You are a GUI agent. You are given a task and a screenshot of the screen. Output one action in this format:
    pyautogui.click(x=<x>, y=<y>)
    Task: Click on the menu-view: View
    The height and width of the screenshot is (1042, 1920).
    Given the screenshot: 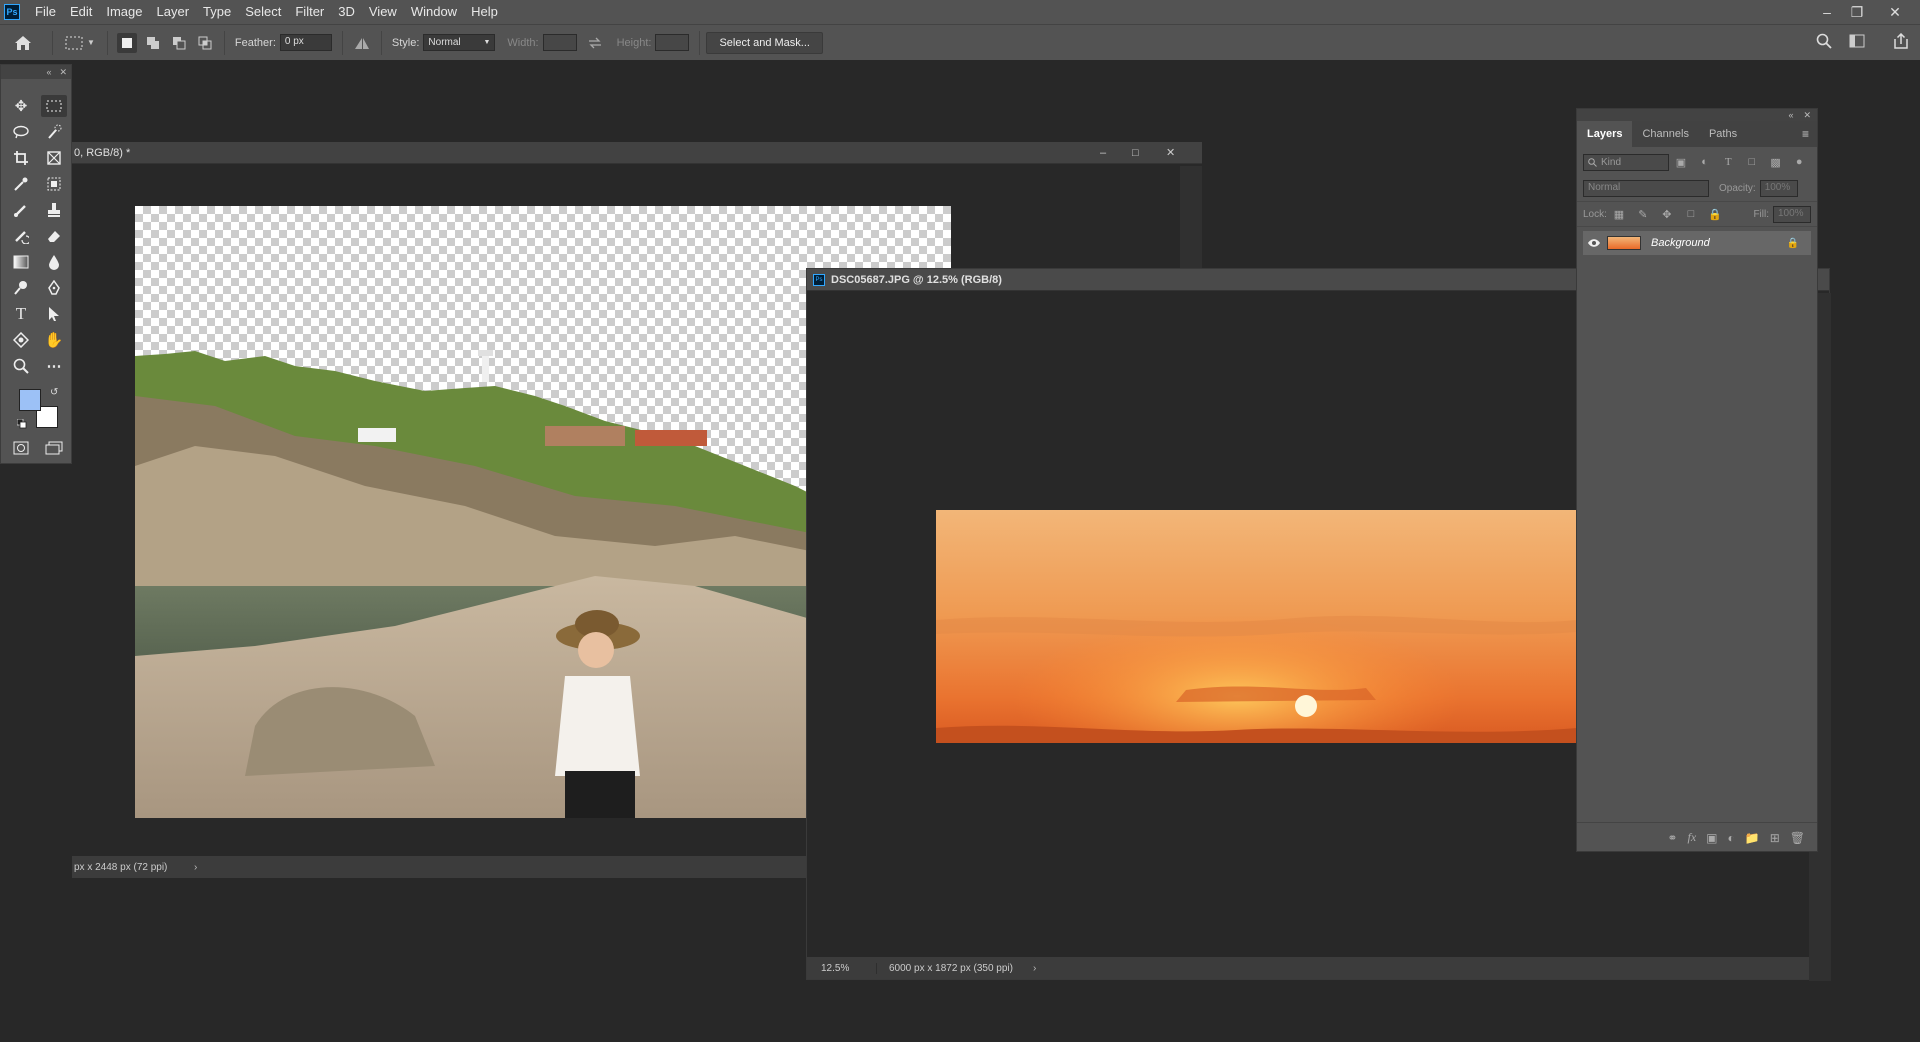 What is the action you would take?
    pyautogui.click(x=383, y=12)
    